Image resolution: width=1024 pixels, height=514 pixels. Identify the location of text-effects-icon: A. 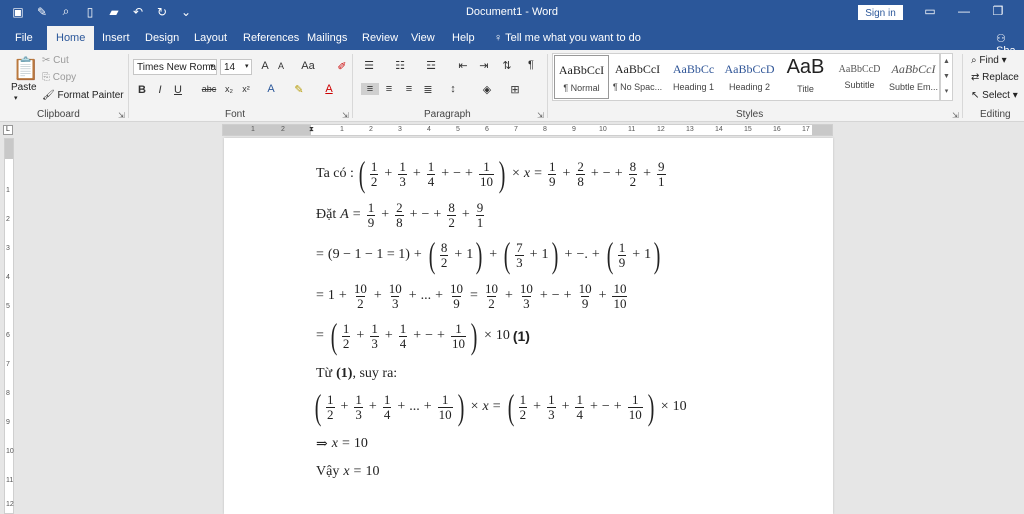
(271, 89).